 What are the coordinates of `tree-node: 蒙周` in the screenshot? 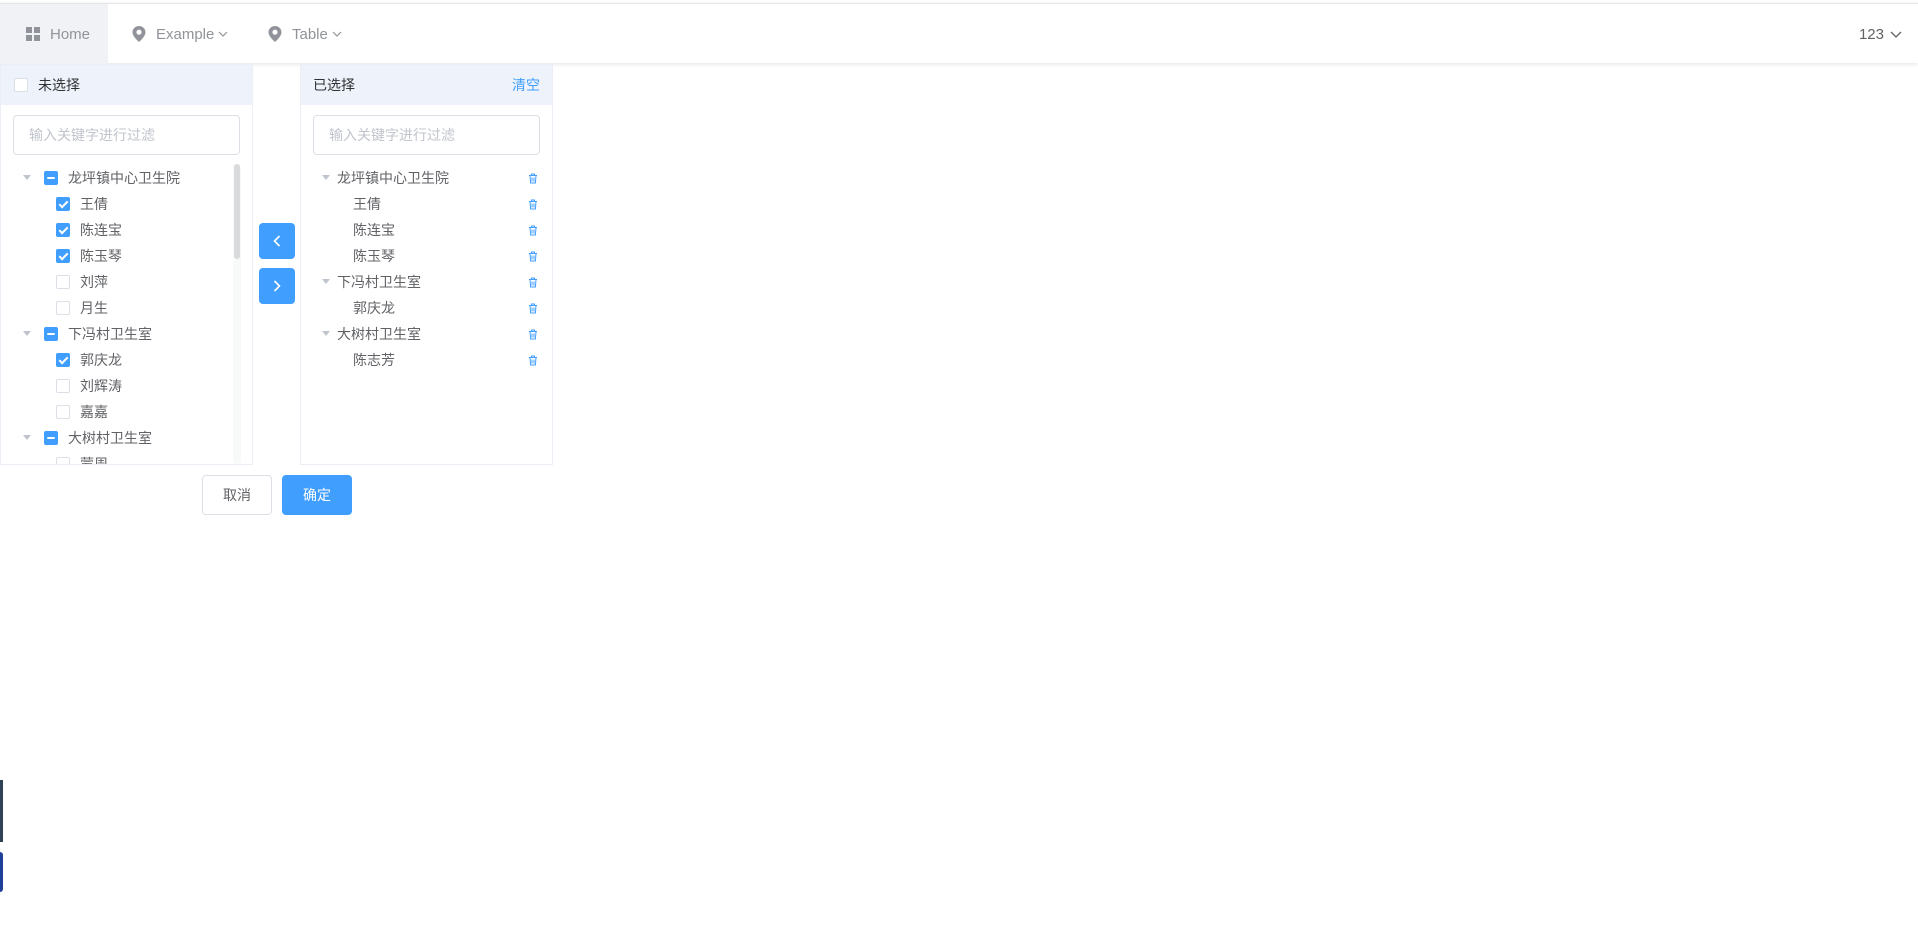 It's located at (126, 457).